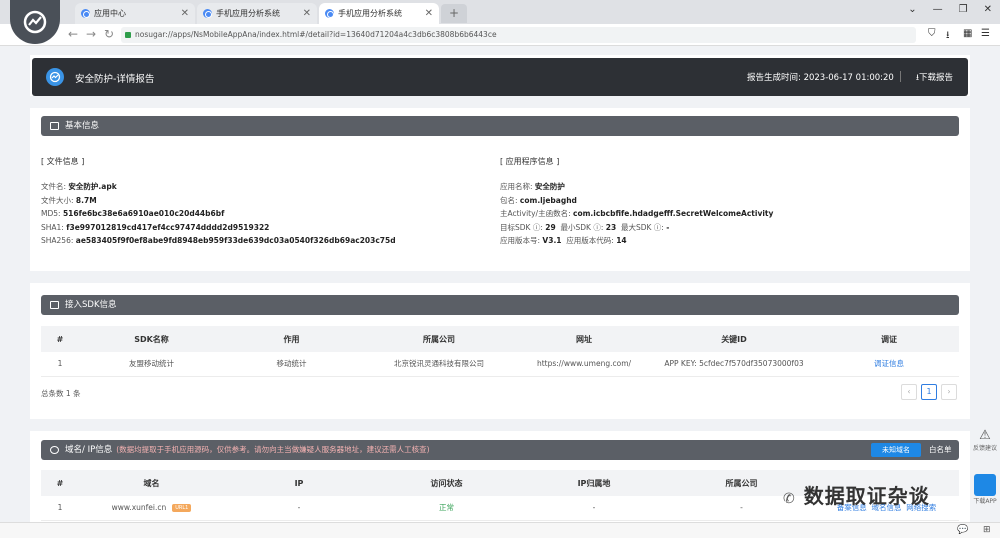  Describe the element at coordinates (299, 508) in the screenshot. I see `cell-ip: -` at that location.